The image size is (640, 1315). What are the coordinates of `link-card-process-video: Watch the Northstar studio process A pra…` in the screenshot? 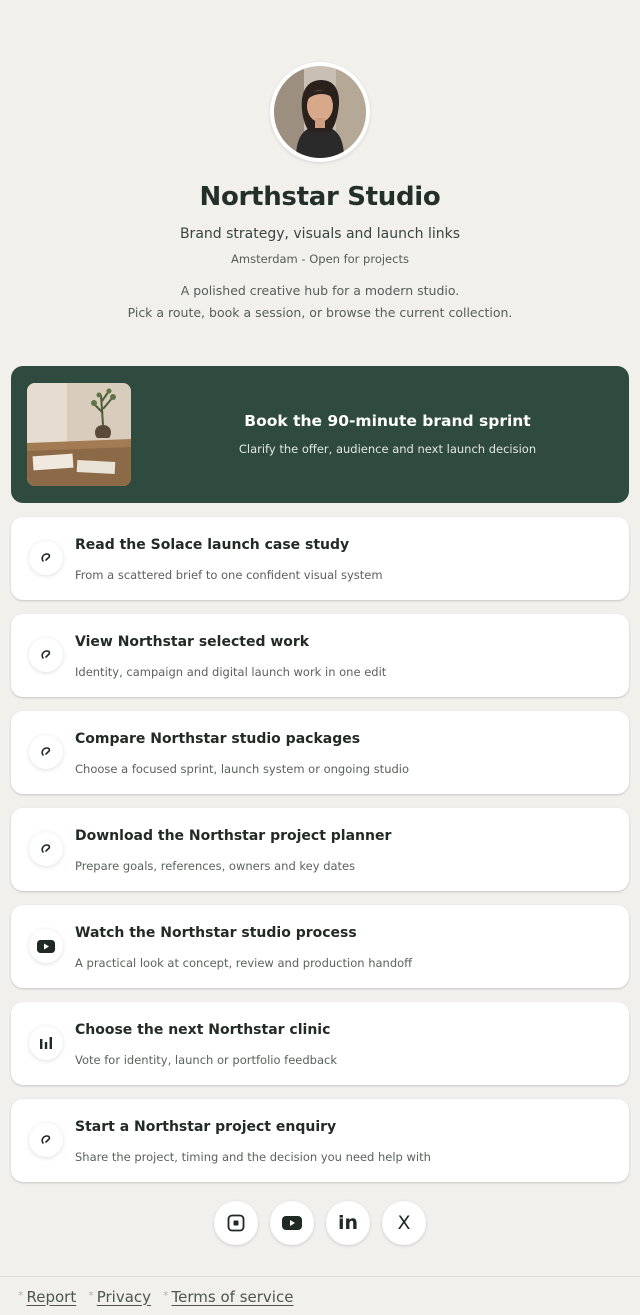 It's located at (320, 946).